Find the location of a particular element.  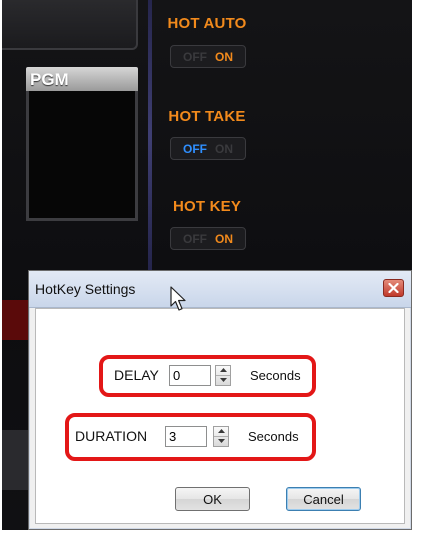

delay-spin-down is located at coordinates (223, 381).